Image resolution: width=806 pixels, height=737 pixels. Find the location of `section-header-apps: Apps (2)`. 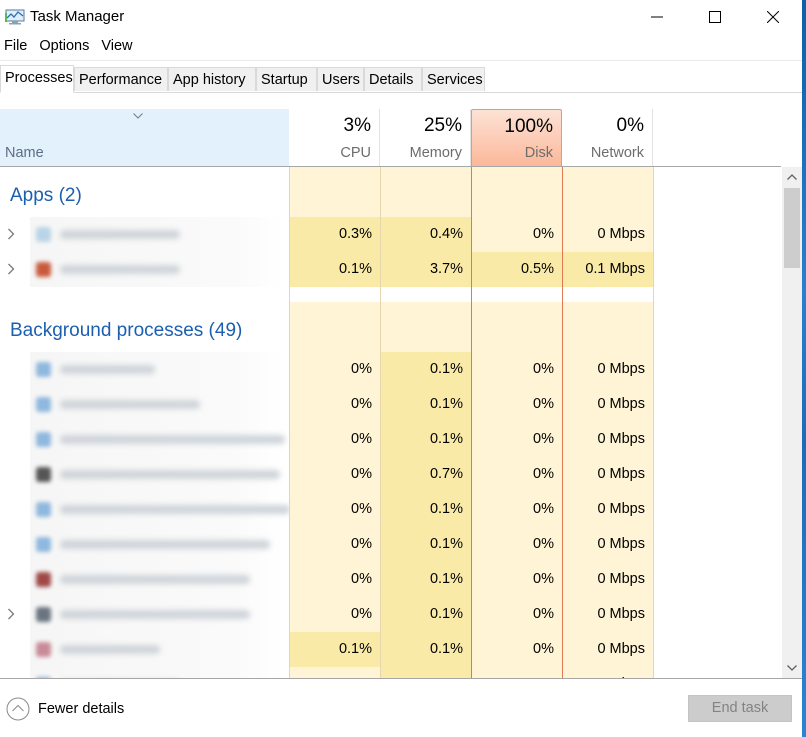

section-header-apps: Apps (2) is located at coordinates (390, 192).